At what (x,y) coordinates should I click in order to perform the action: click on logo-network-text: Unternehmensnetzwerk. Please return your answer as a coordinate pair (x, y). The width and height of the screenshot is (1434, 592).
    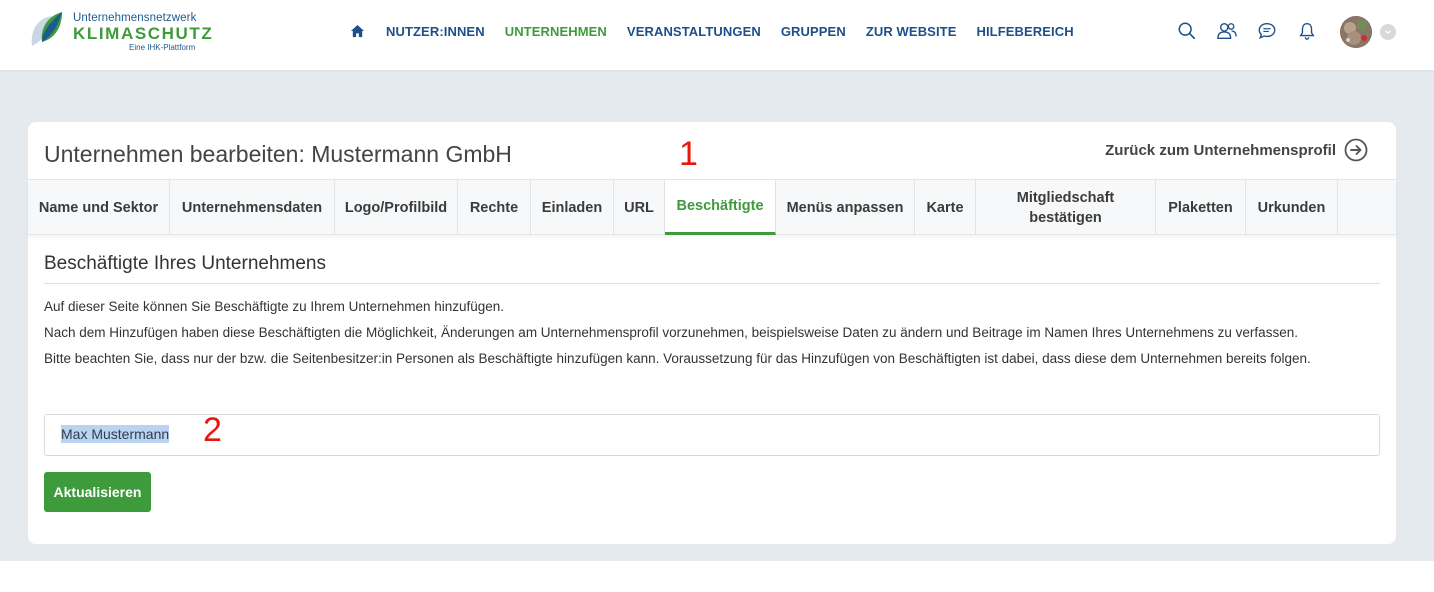
    Looking at the image, I should click on (135, 18).